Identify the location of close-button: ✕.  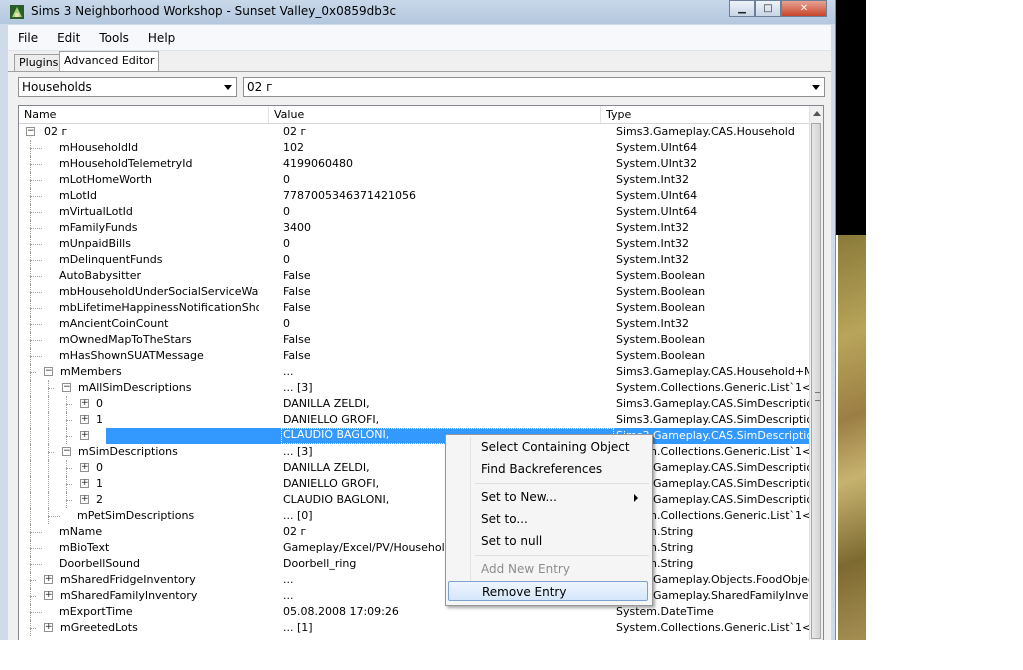
(804, 8).